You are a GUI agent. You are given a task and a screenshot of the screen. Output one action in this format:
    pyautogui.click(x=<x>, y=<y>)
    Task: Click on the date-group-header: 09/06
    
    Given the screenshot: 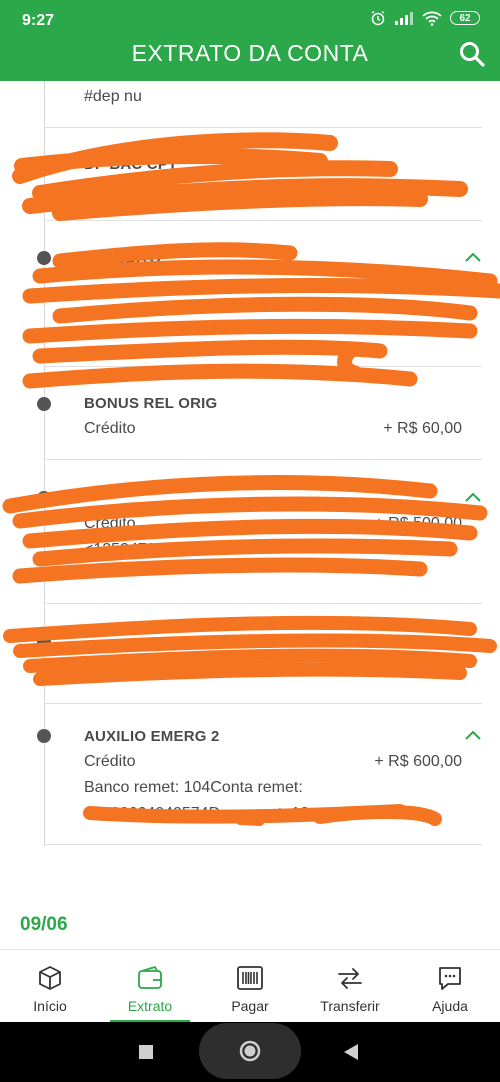 What is the action you would take?
    pyautogui.click(x=44, y=924)
    